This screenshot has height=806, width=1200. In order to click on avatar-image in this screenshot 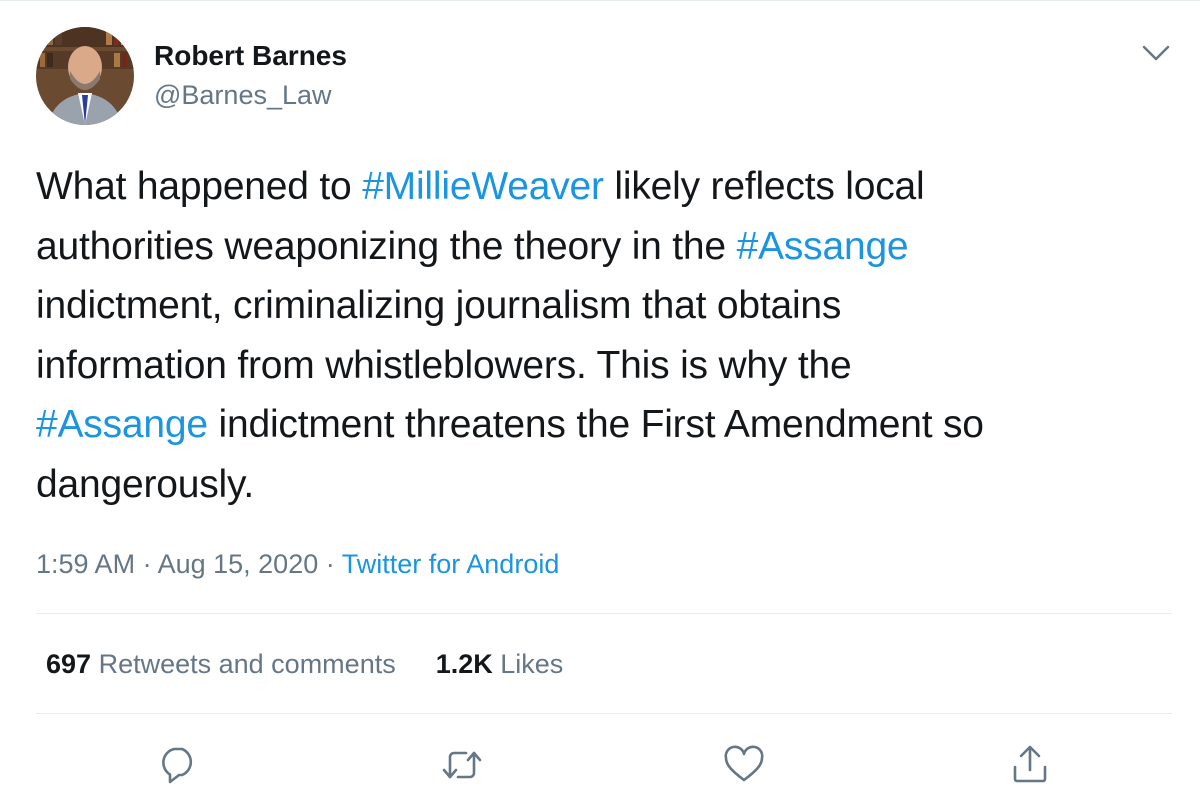, I will do `click(85, 76)`.